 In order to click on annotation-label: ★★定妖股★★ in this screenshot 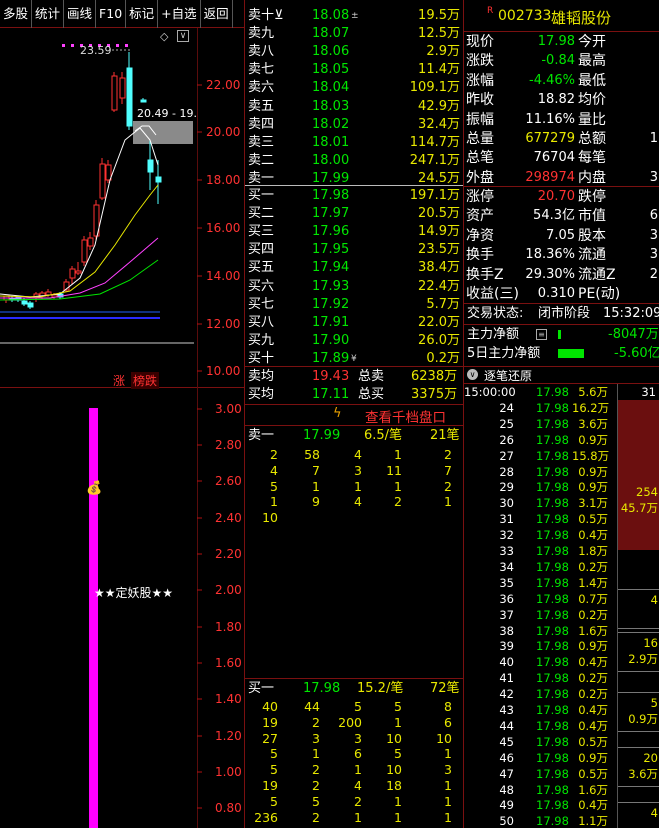, I will do `click(134, 593)`.